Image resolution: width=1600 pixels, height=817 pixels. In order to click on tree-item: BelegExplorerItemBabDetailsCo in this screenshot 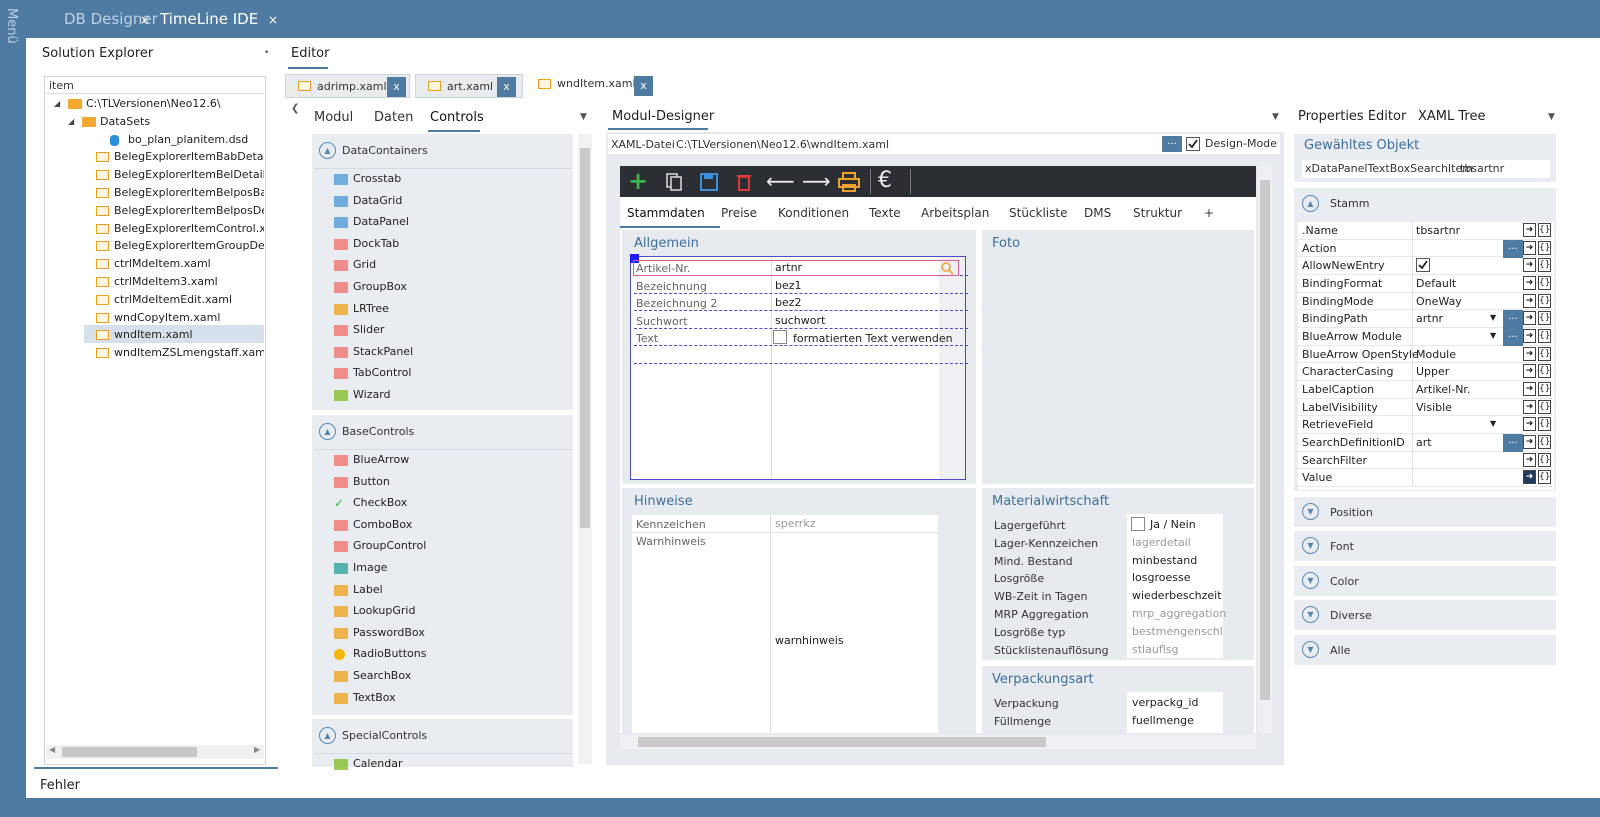, I will do `click(189, 156)`.